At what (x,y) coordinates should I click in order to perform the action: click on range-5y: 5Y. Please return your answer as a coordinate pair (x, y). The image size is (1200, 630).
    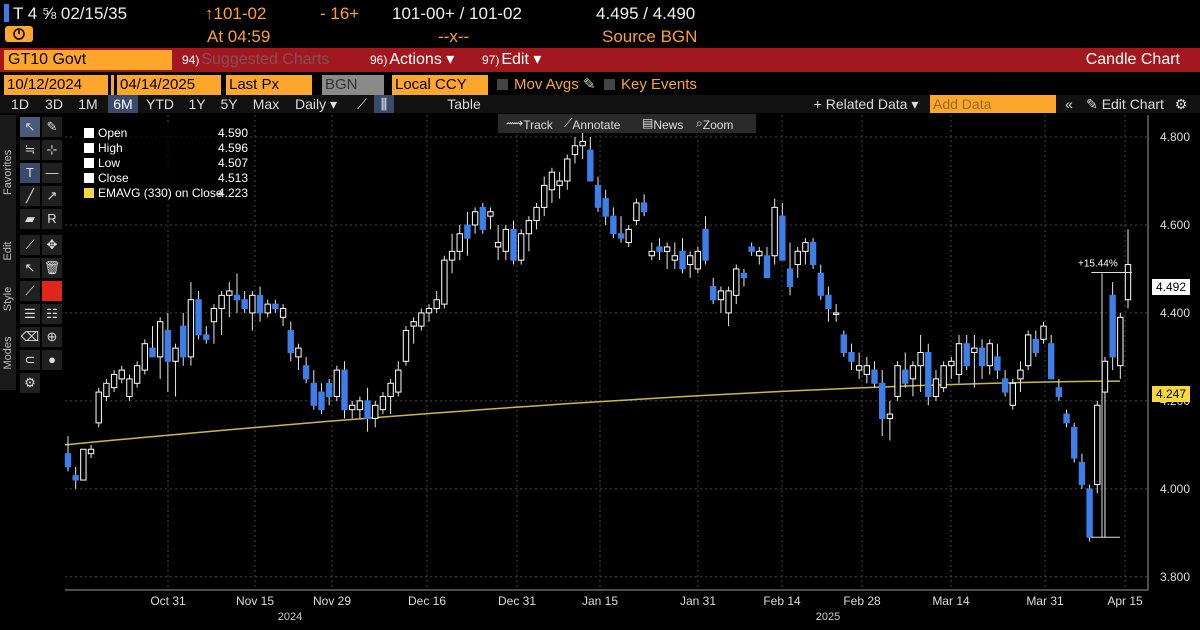
    Looking at the image, I should click on (229, 104).